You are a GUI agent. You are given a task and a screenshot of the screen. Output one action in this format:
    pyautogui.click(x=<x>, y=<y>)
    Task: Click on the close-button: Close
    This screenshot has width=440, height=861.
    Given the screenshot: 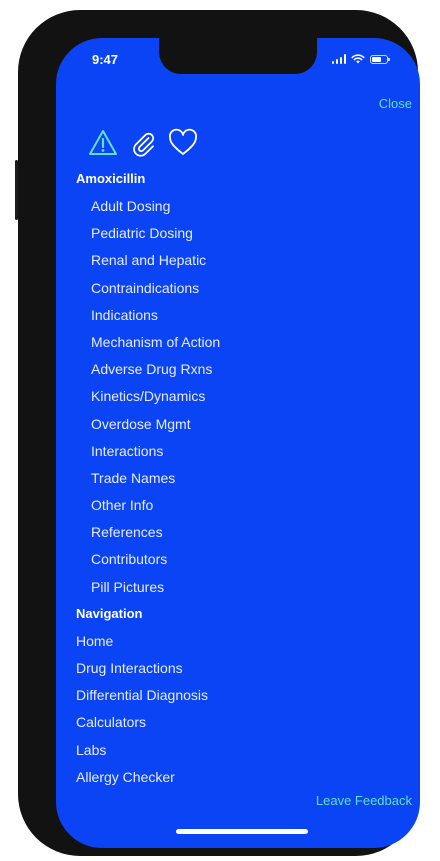 What is the action you would take?
    pyautogui.click(x=395, y=103)
    